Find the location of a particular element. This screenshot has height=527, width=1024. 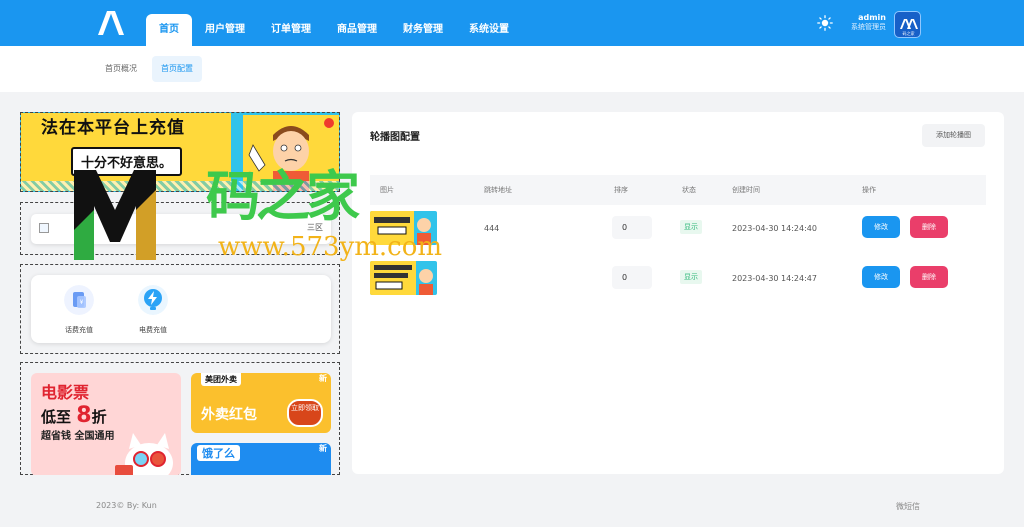

user-name: admin is located at coordinates (866, 17).